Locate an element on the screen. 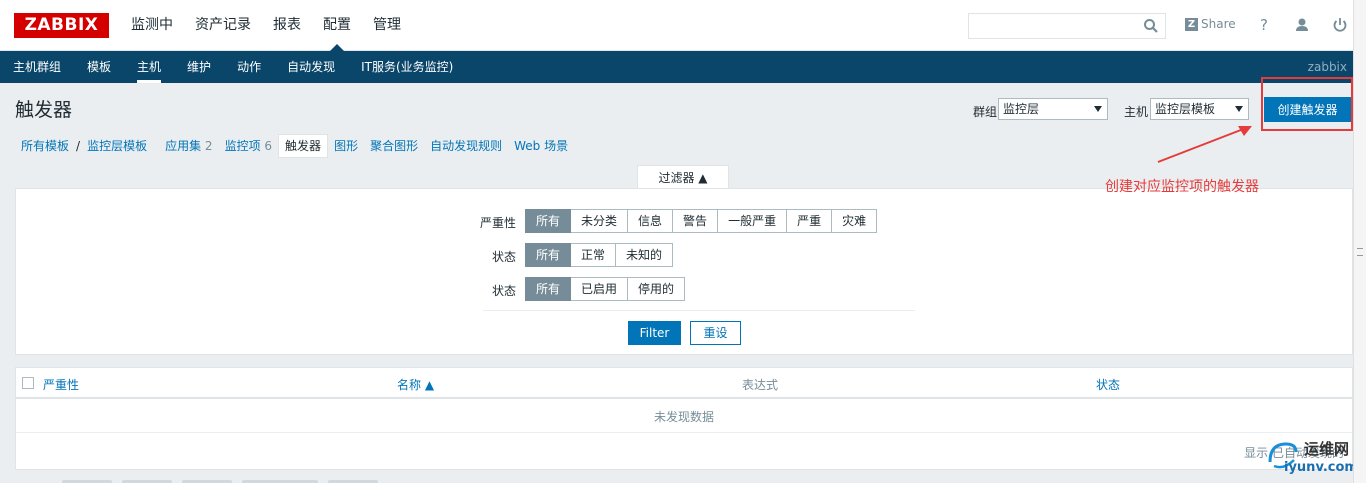  help-icon: ? is located at coordinates (1264, 25).